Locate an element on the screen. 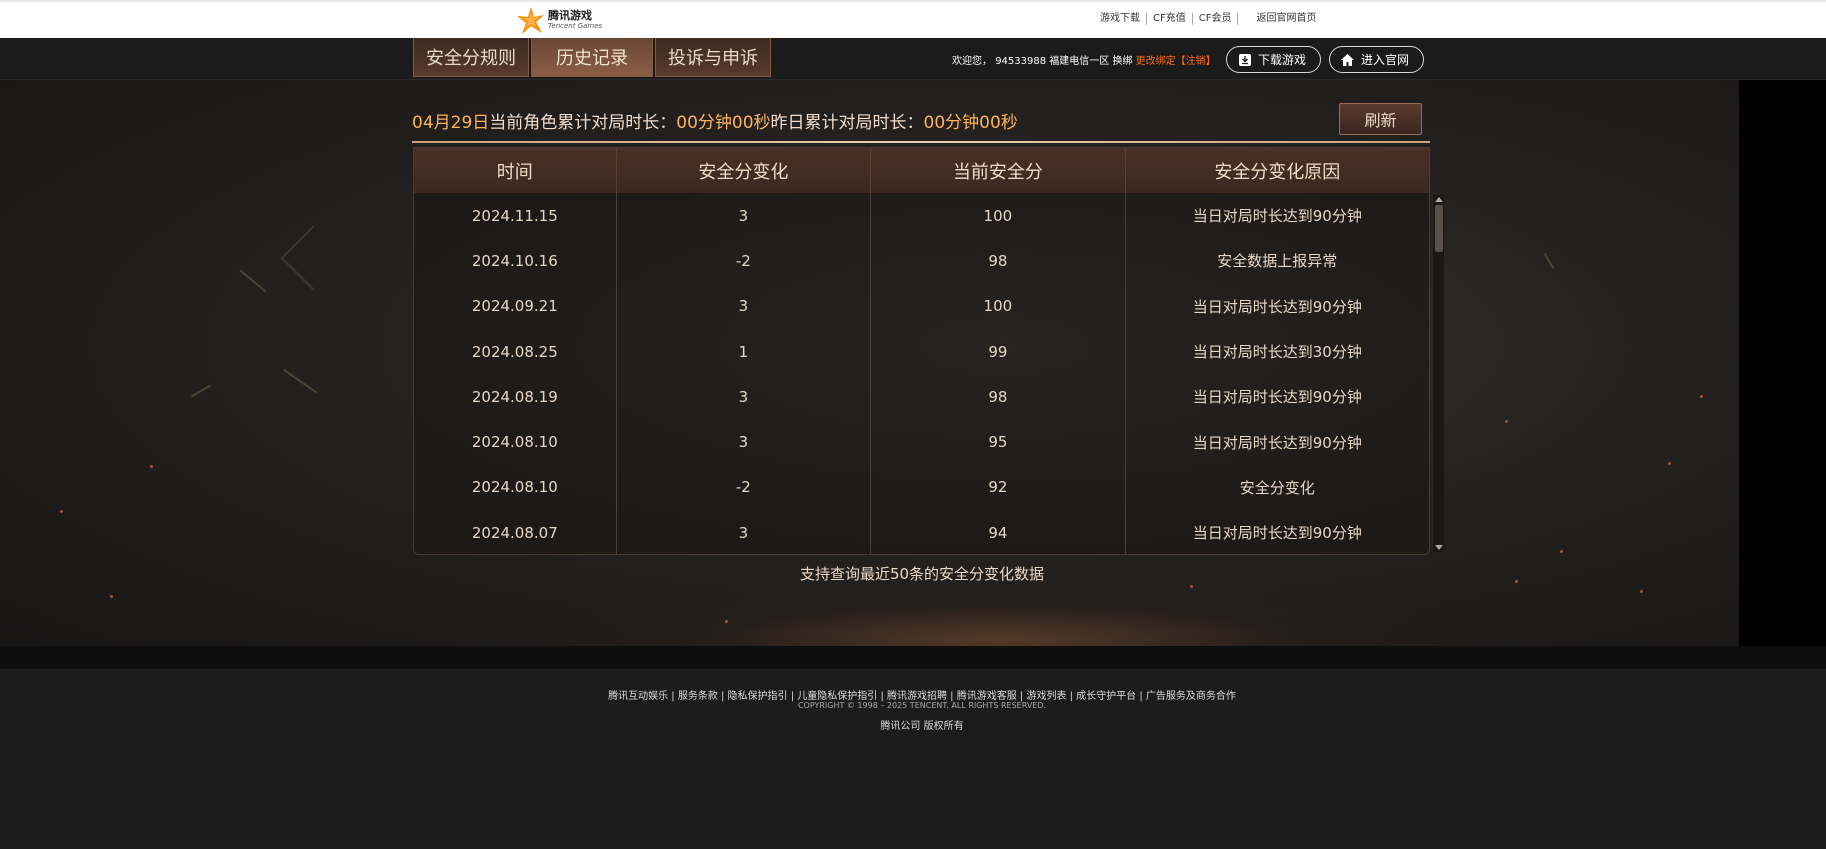  tab-history: 历史记录 is located at coordinates (592, 57).